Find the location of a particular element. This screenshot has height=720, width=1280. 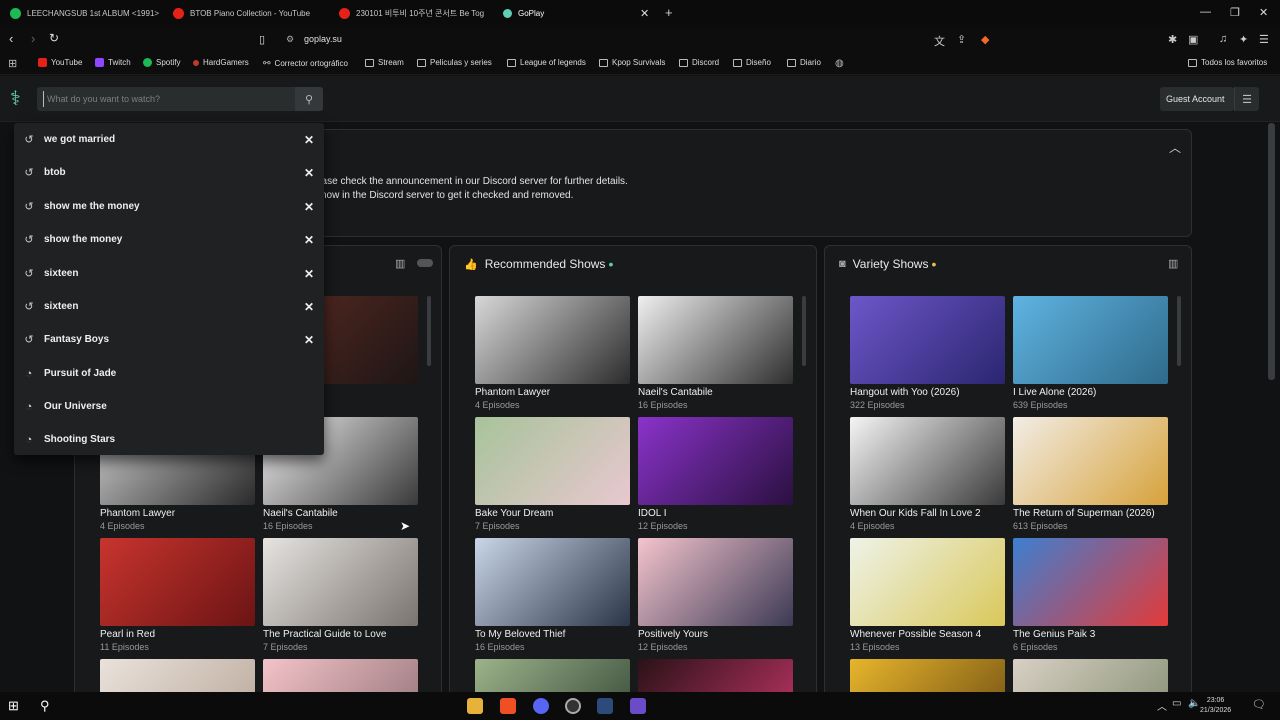

show-card: I Live Alone (2026) 639 Episodes is located at coordinates (1090, 353).